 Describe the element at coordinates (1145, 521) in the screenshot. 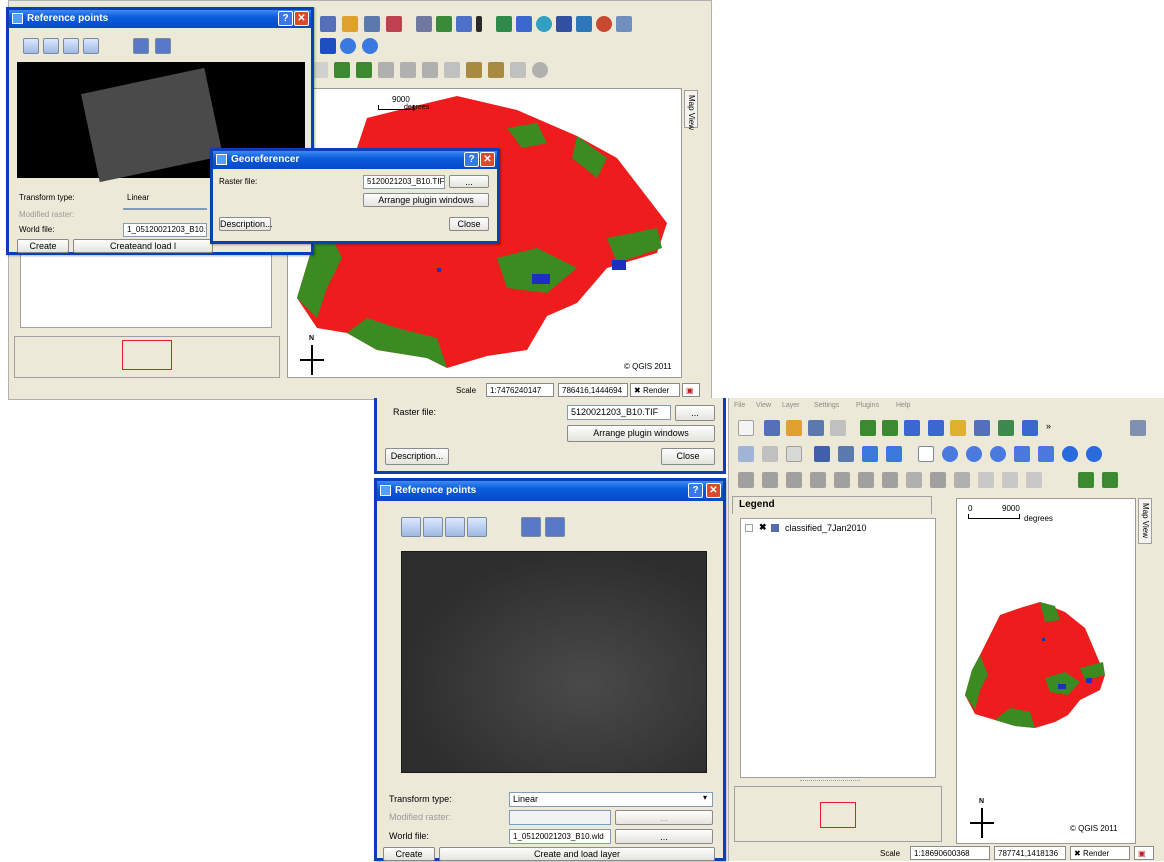

I see `bottom-map-view-tab: Map View` at that location.